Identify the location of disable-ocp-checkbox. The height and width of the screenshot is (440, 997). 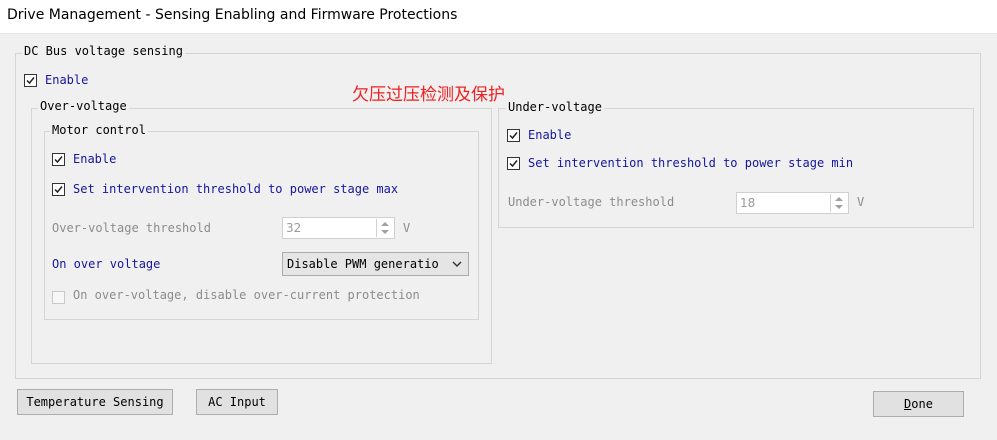
(58, 297).